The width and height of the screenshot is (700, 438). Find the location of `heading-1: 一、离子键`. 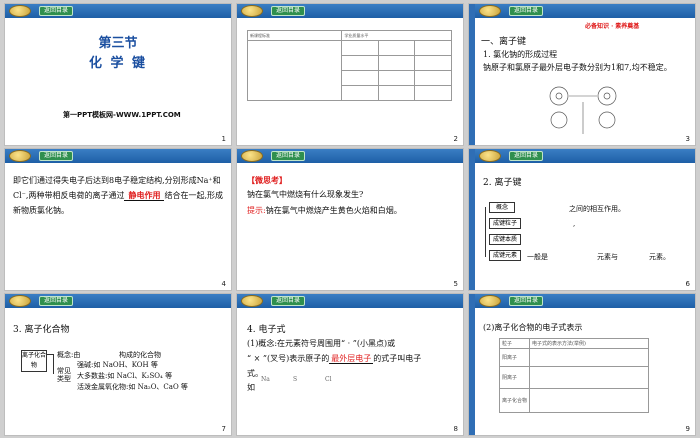

heading-1: 一、离子键 is located at coordinates (504, 42).